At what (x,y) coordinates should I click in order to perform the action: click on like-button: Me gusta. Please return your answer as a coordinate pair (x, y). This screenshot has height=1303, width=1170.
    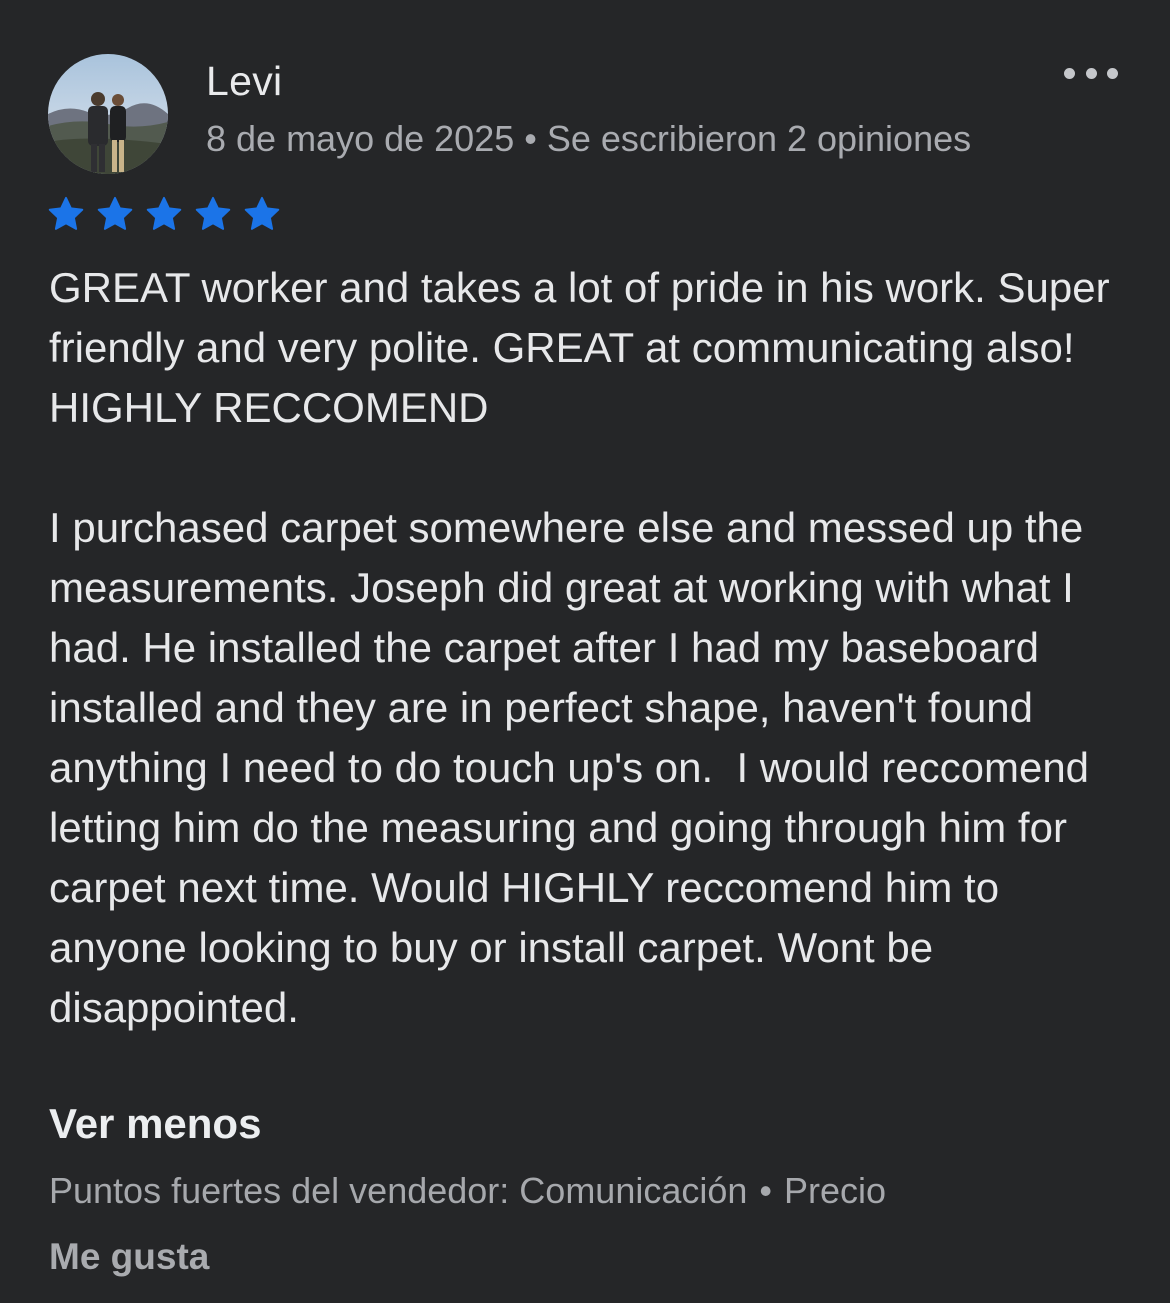
    Looking at the image, I should click on (129, 1257).